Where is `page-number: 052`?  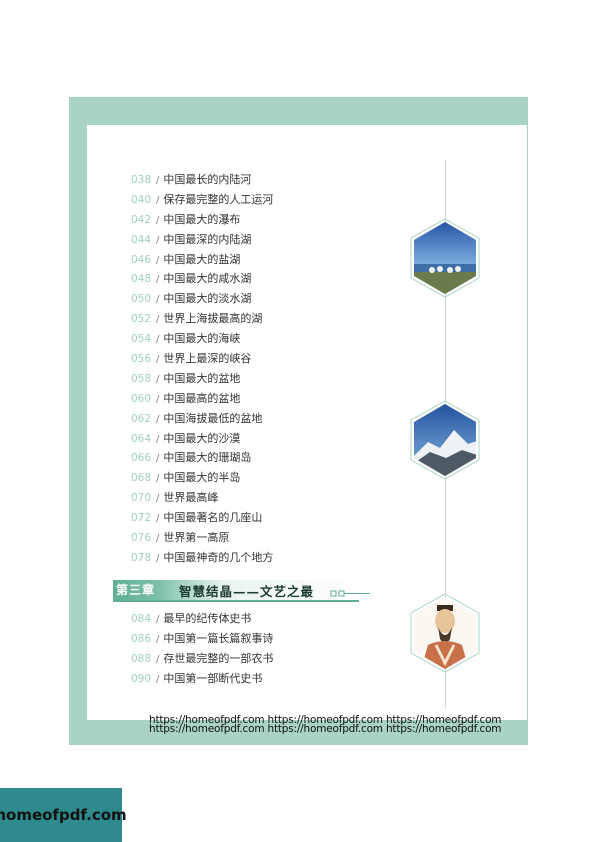
page-number: 052 is located at coordinates (141, 319).